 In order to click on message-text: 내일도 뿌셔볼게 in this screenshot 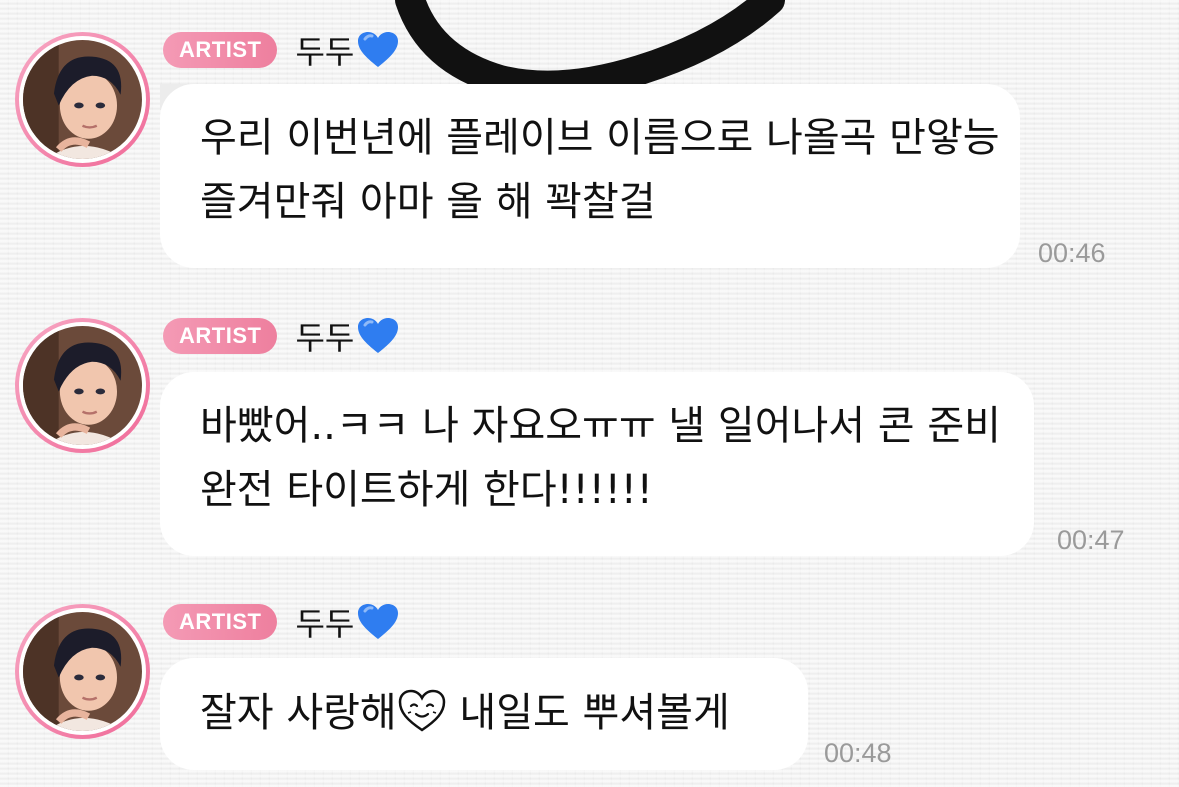, I will do `click(588, 713)`.